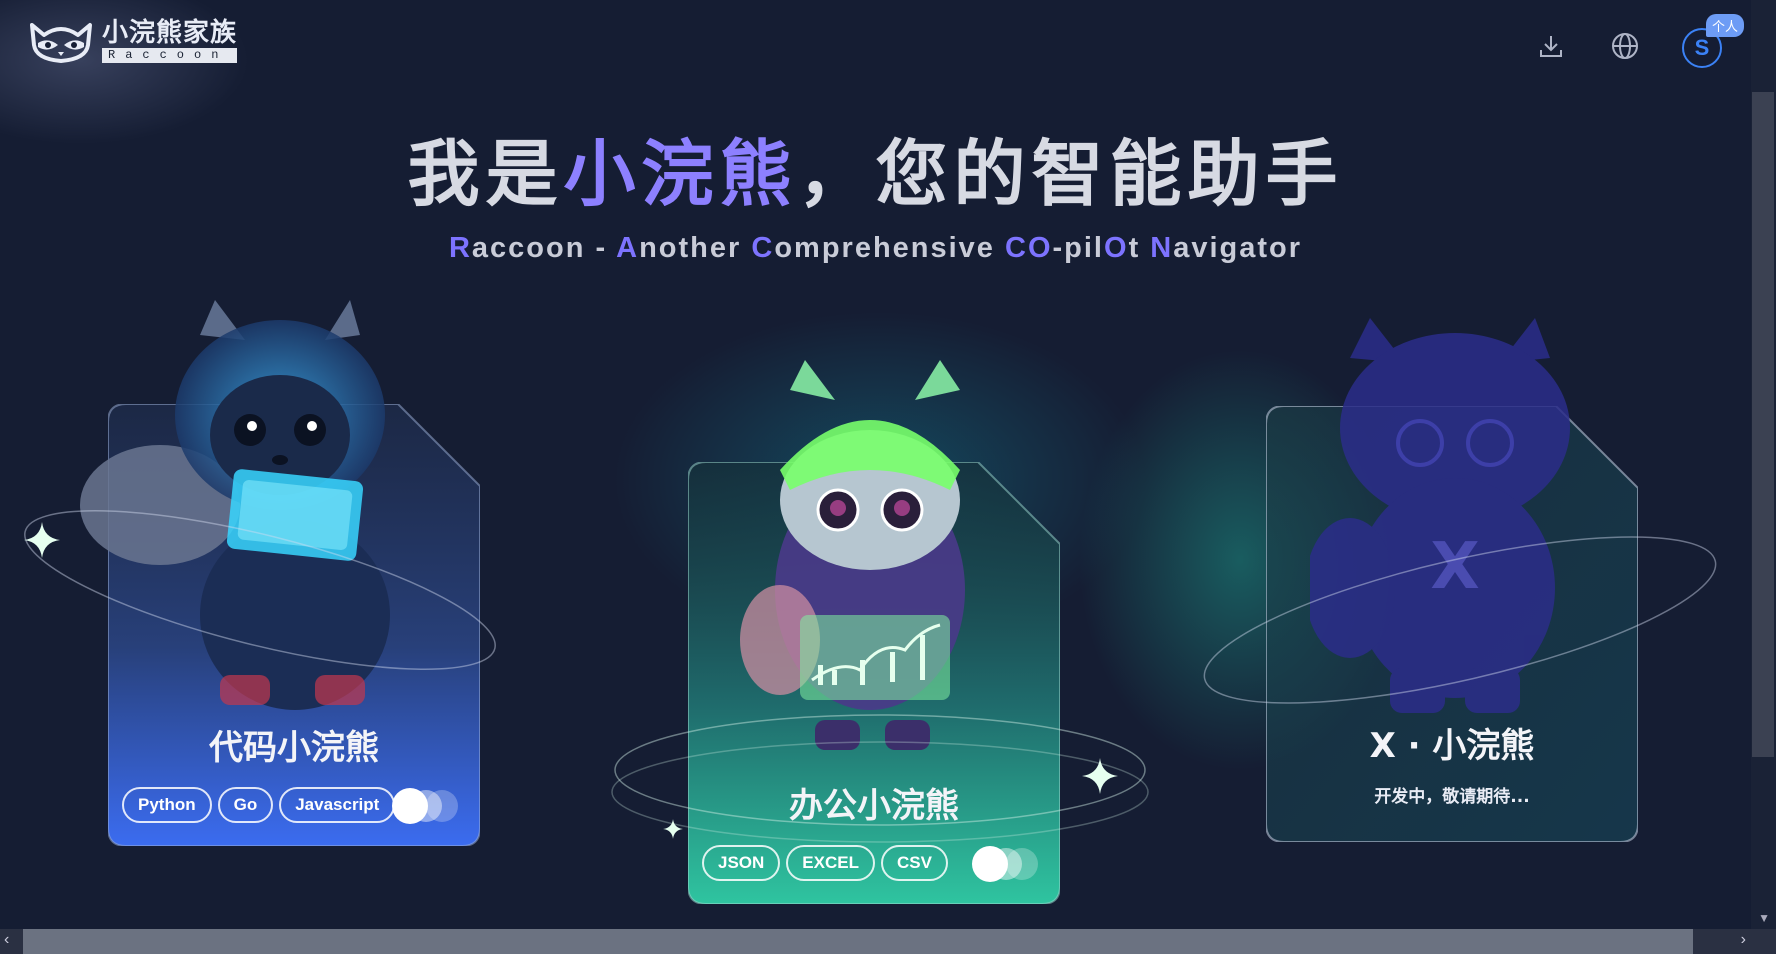 This screenshot has height=954, width=1776. I want to click on hero-title-part2: ，您的智能助手, so click(1070, 174).